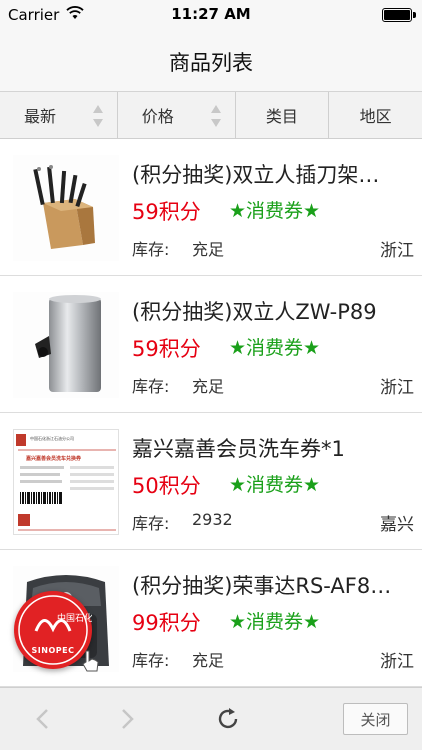 This screenshot has height=750, width=422. I want to click on knife-block-image, so click(66, 208).